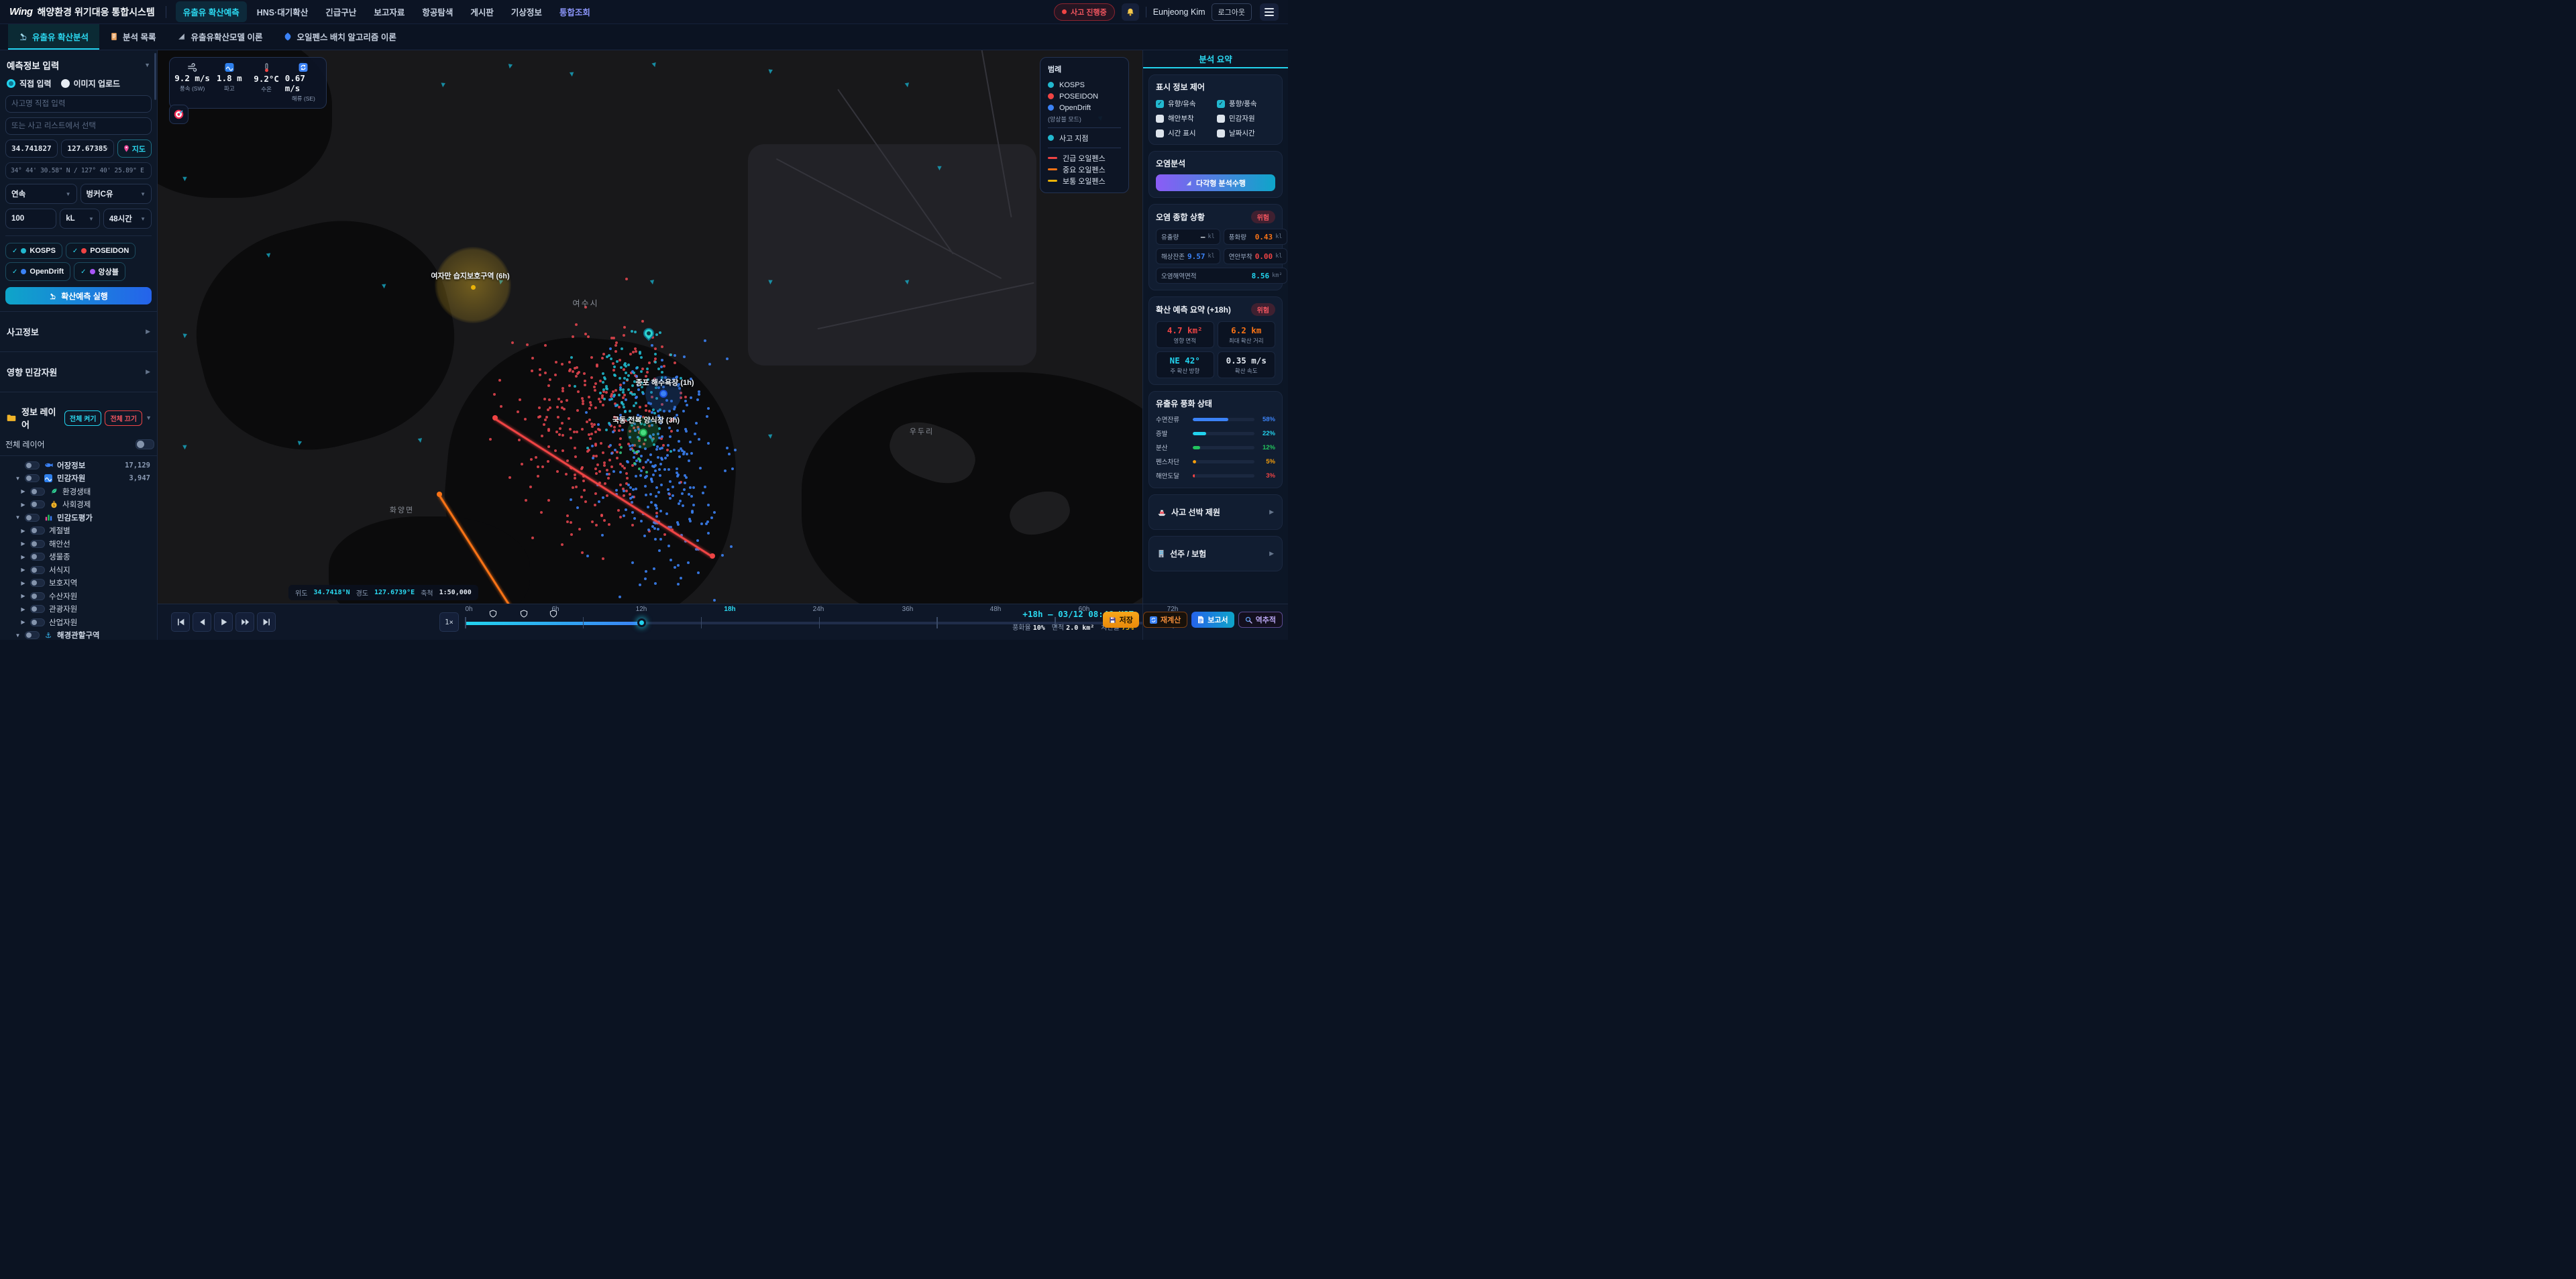  Describe the element at coordinates (53, 37) in the screenshot. I see `tab-spill-analysis: 유출유 확산분석` at that location.